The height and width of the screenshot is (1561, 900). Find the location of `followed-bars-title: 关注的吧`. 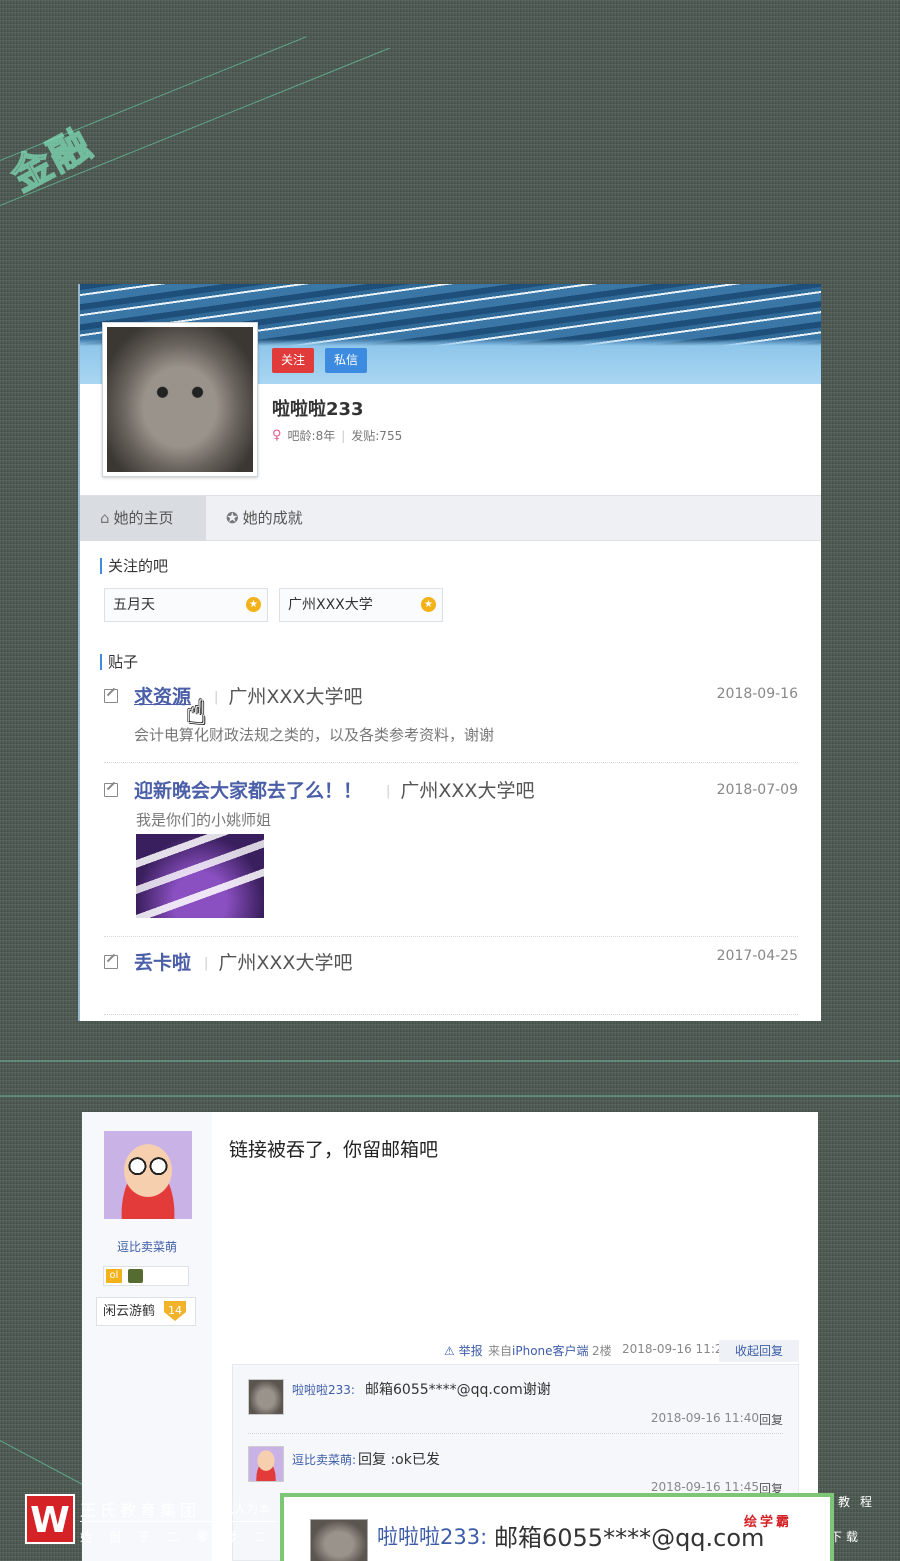

followed-bars-title: 关注的吧 is located at coordinates (134, 566).